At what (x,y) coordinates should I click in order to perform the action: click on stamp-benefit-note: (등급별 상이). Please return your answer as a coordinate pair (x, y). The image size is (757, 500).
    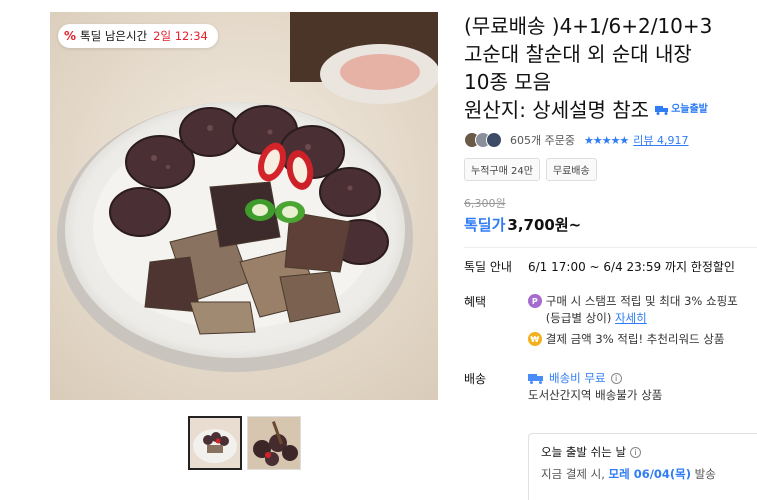
    Looking at the image, I should click on (578, 318).